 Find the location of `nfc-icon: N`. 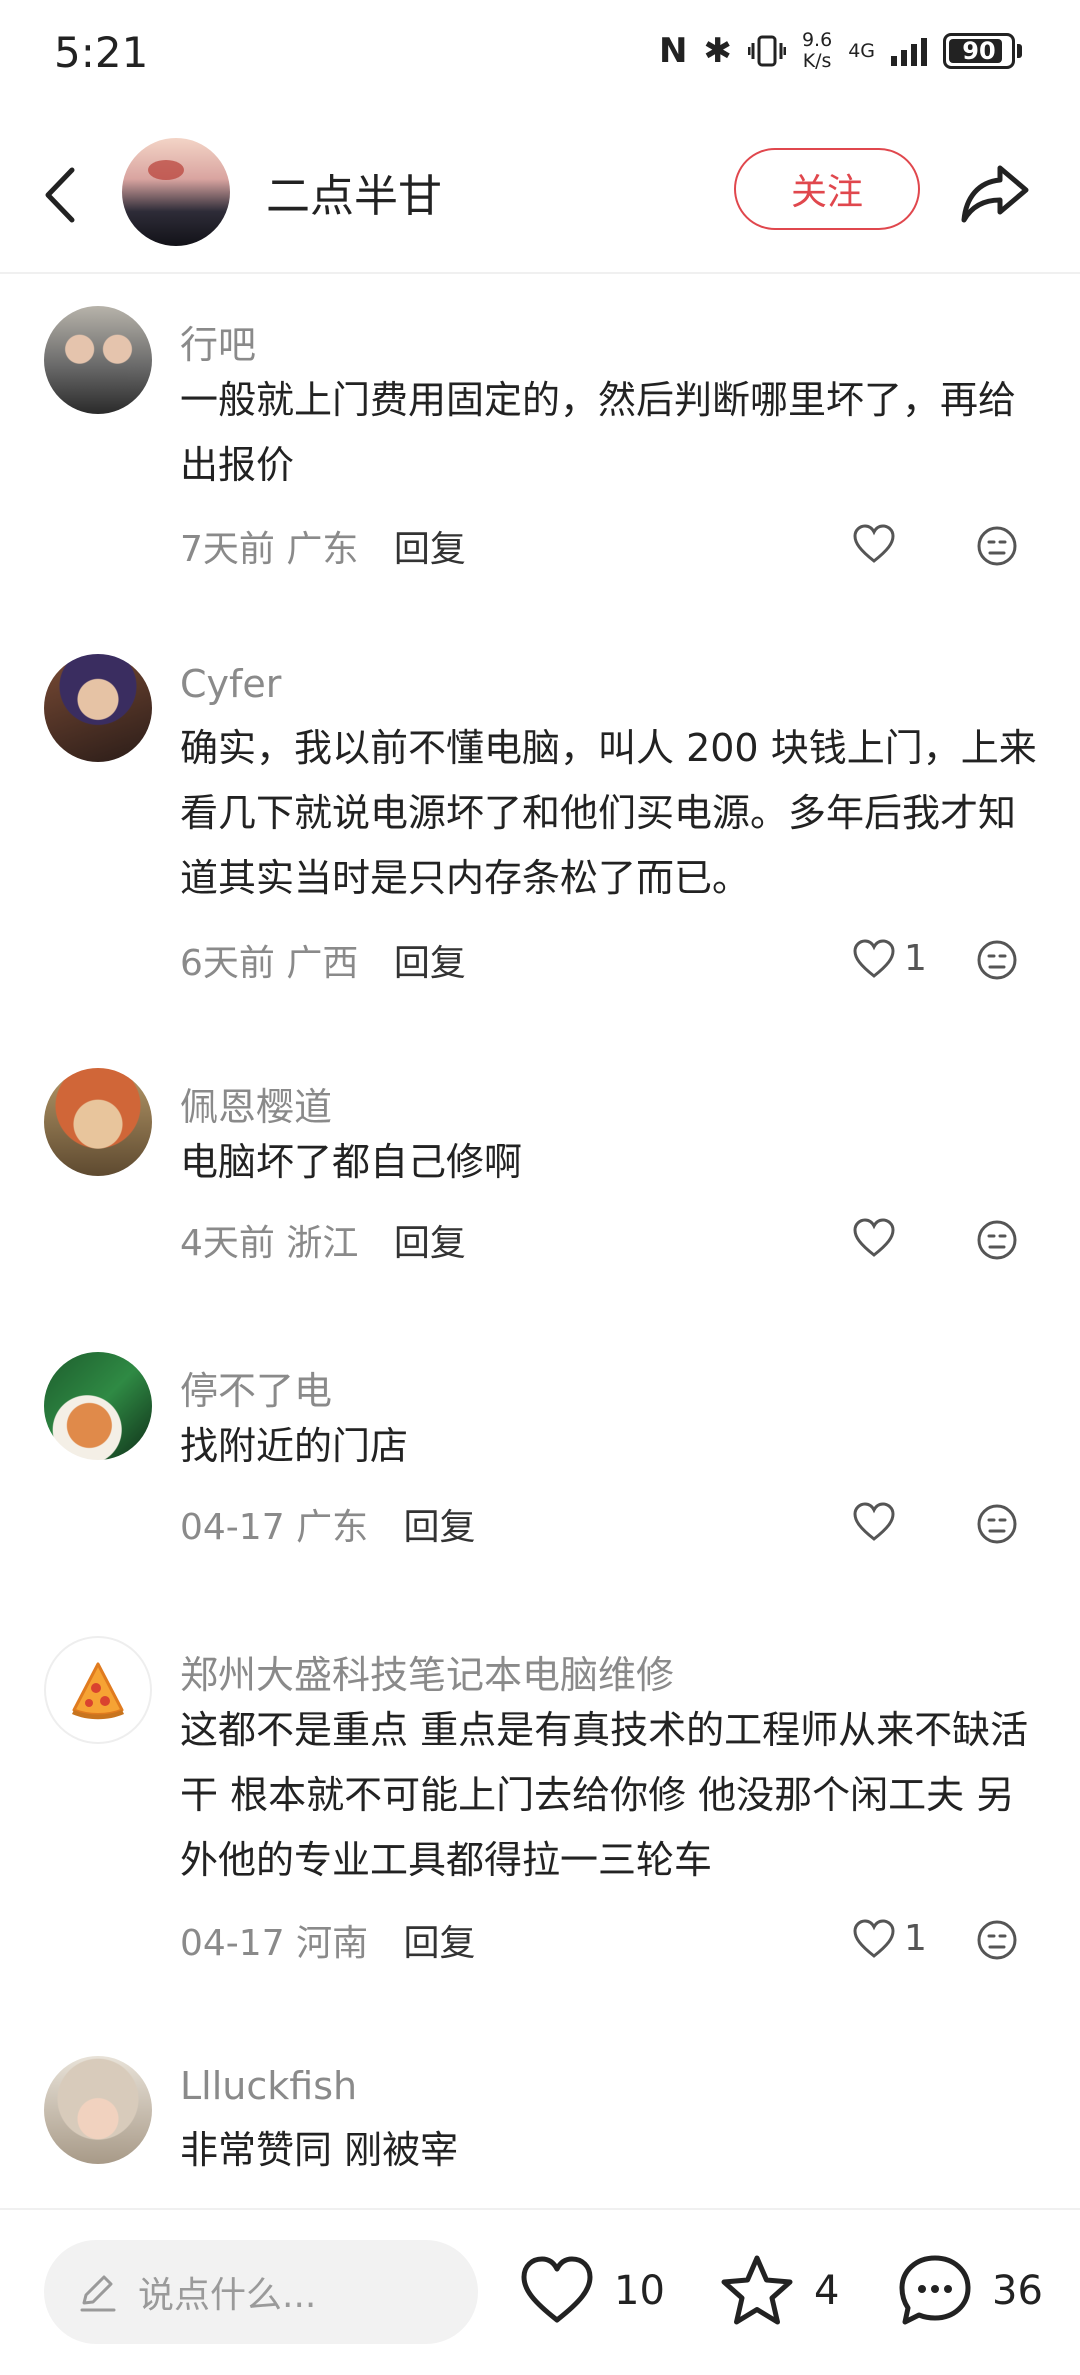

nfc-icon: N is located at coordinates (673, 51).